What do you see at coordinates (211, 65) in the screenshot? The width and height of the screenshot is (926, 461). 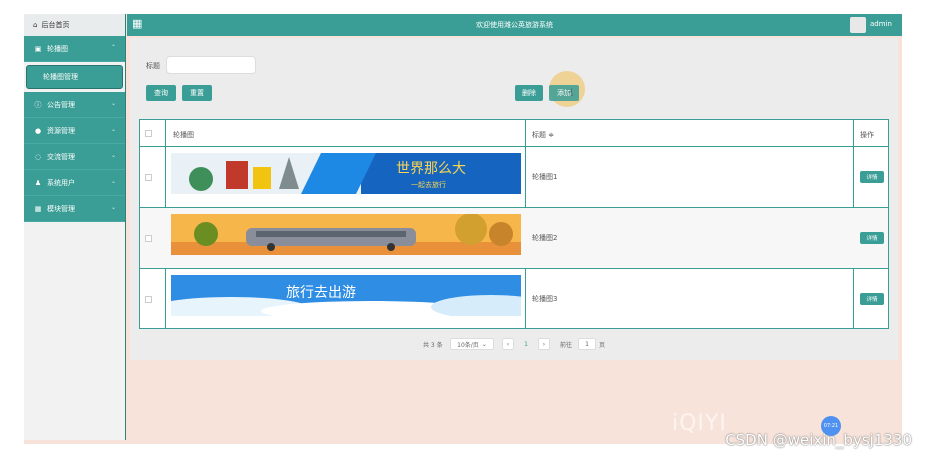 I see `search-input` at bounding box center [211, 65].